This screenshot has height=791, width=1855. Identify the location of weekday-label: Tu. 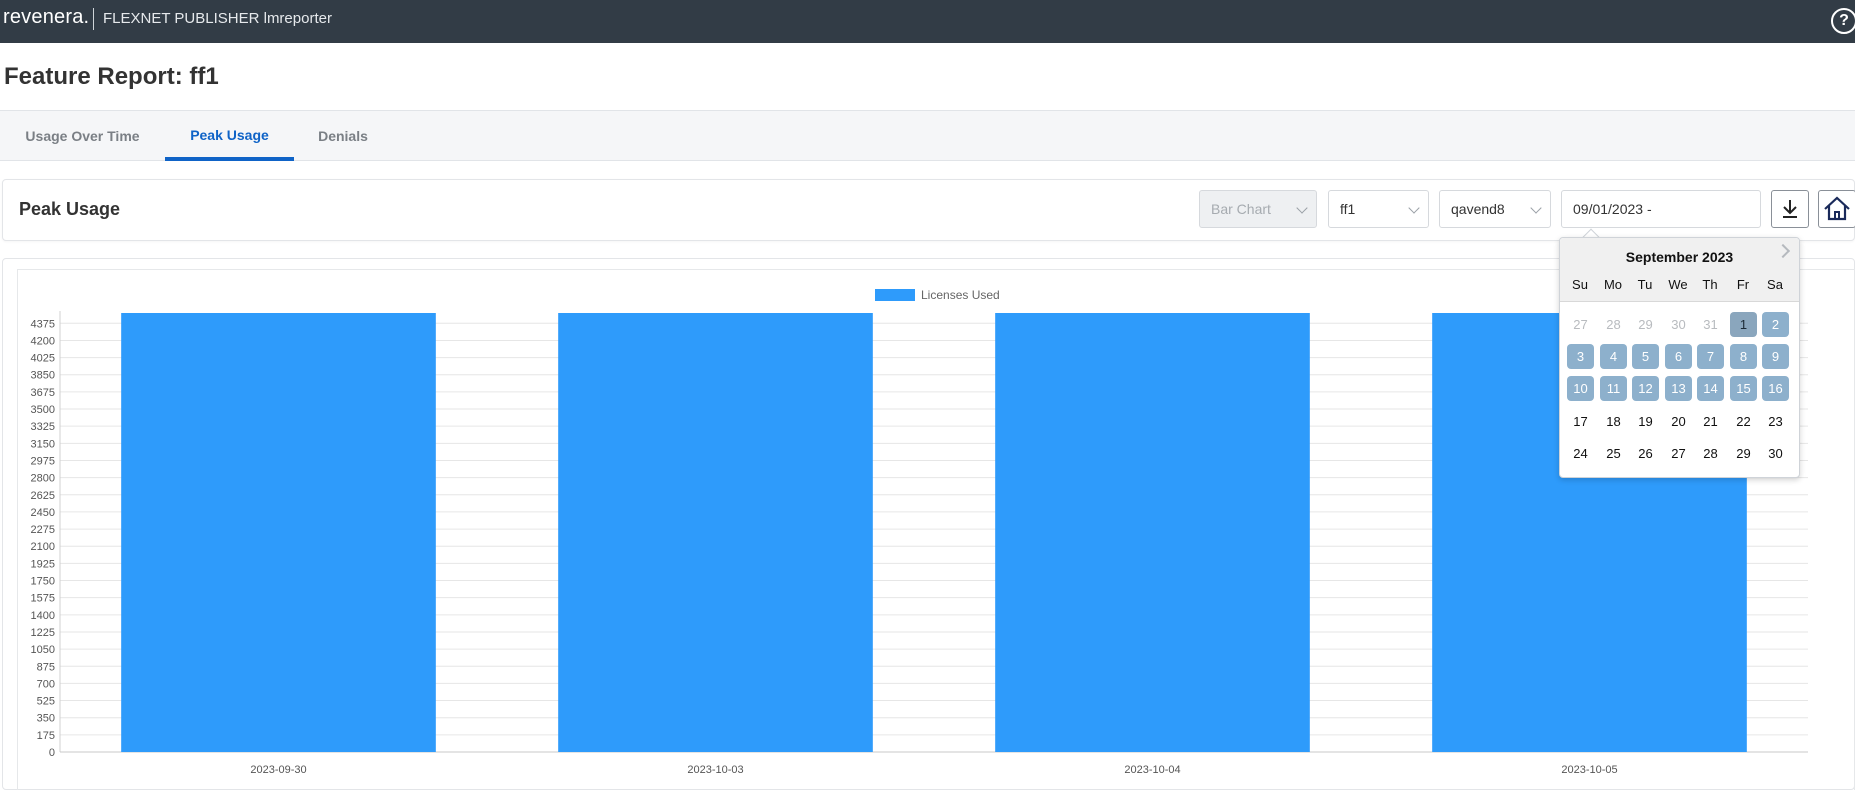
(1645, 284).